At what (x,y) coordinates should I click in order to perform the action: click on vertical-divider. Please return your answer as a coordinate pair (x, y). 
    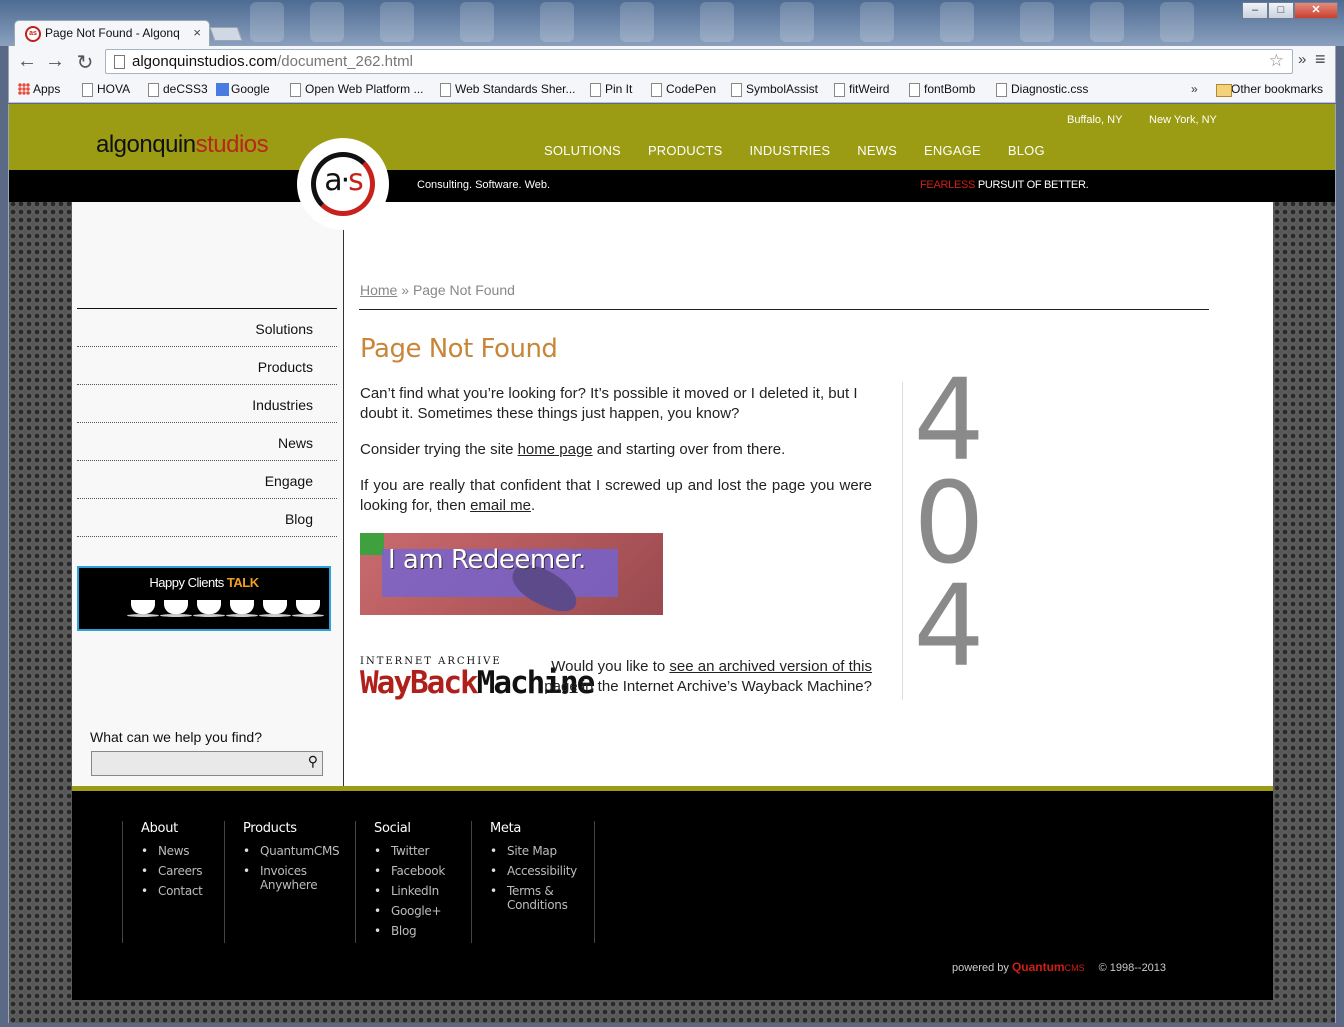
    Looking at the image, I should click on (902, 541).